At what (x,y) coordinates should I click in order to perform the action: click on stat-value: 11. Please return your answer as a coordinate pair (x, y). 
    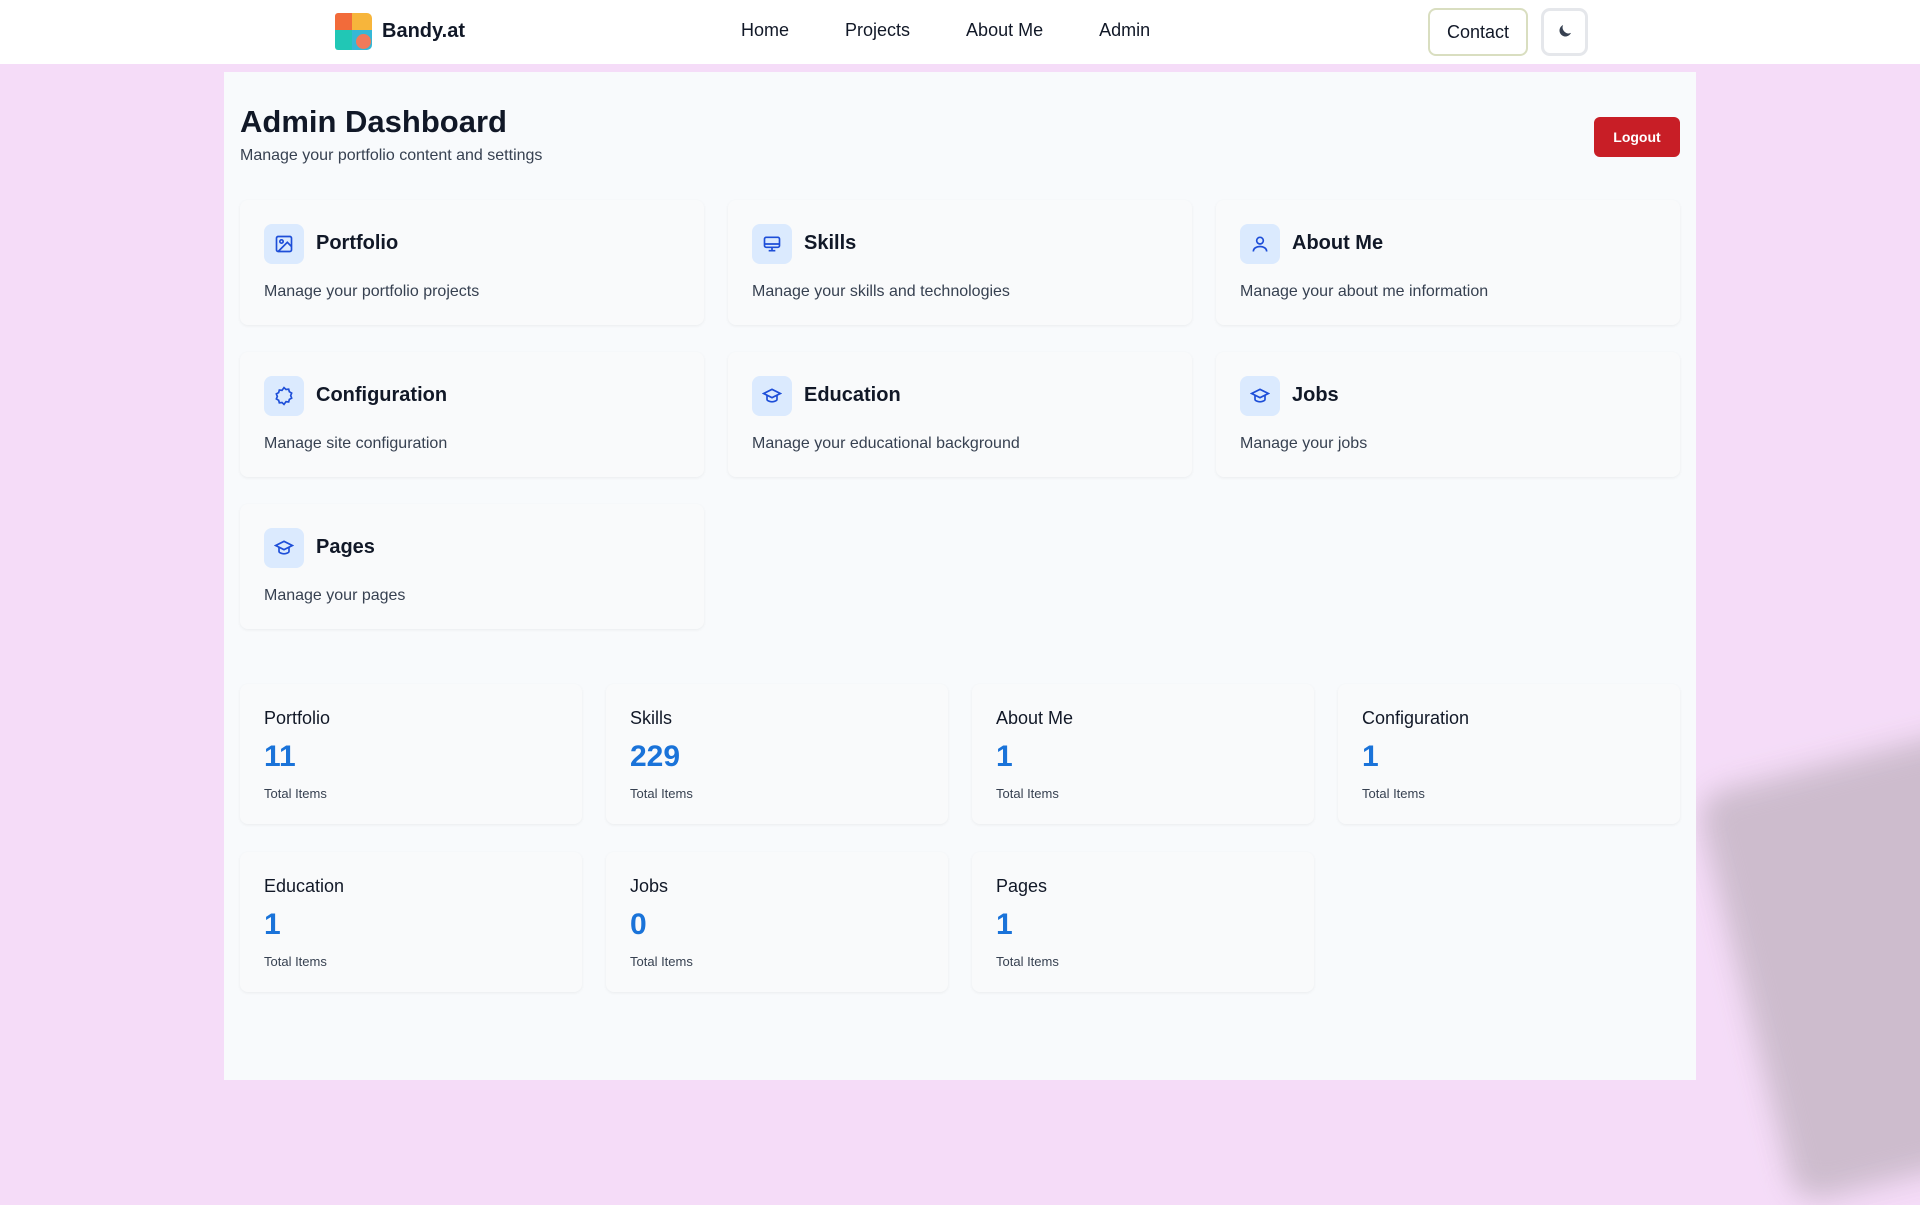
    Looking at the image, I should click on (280, 756).